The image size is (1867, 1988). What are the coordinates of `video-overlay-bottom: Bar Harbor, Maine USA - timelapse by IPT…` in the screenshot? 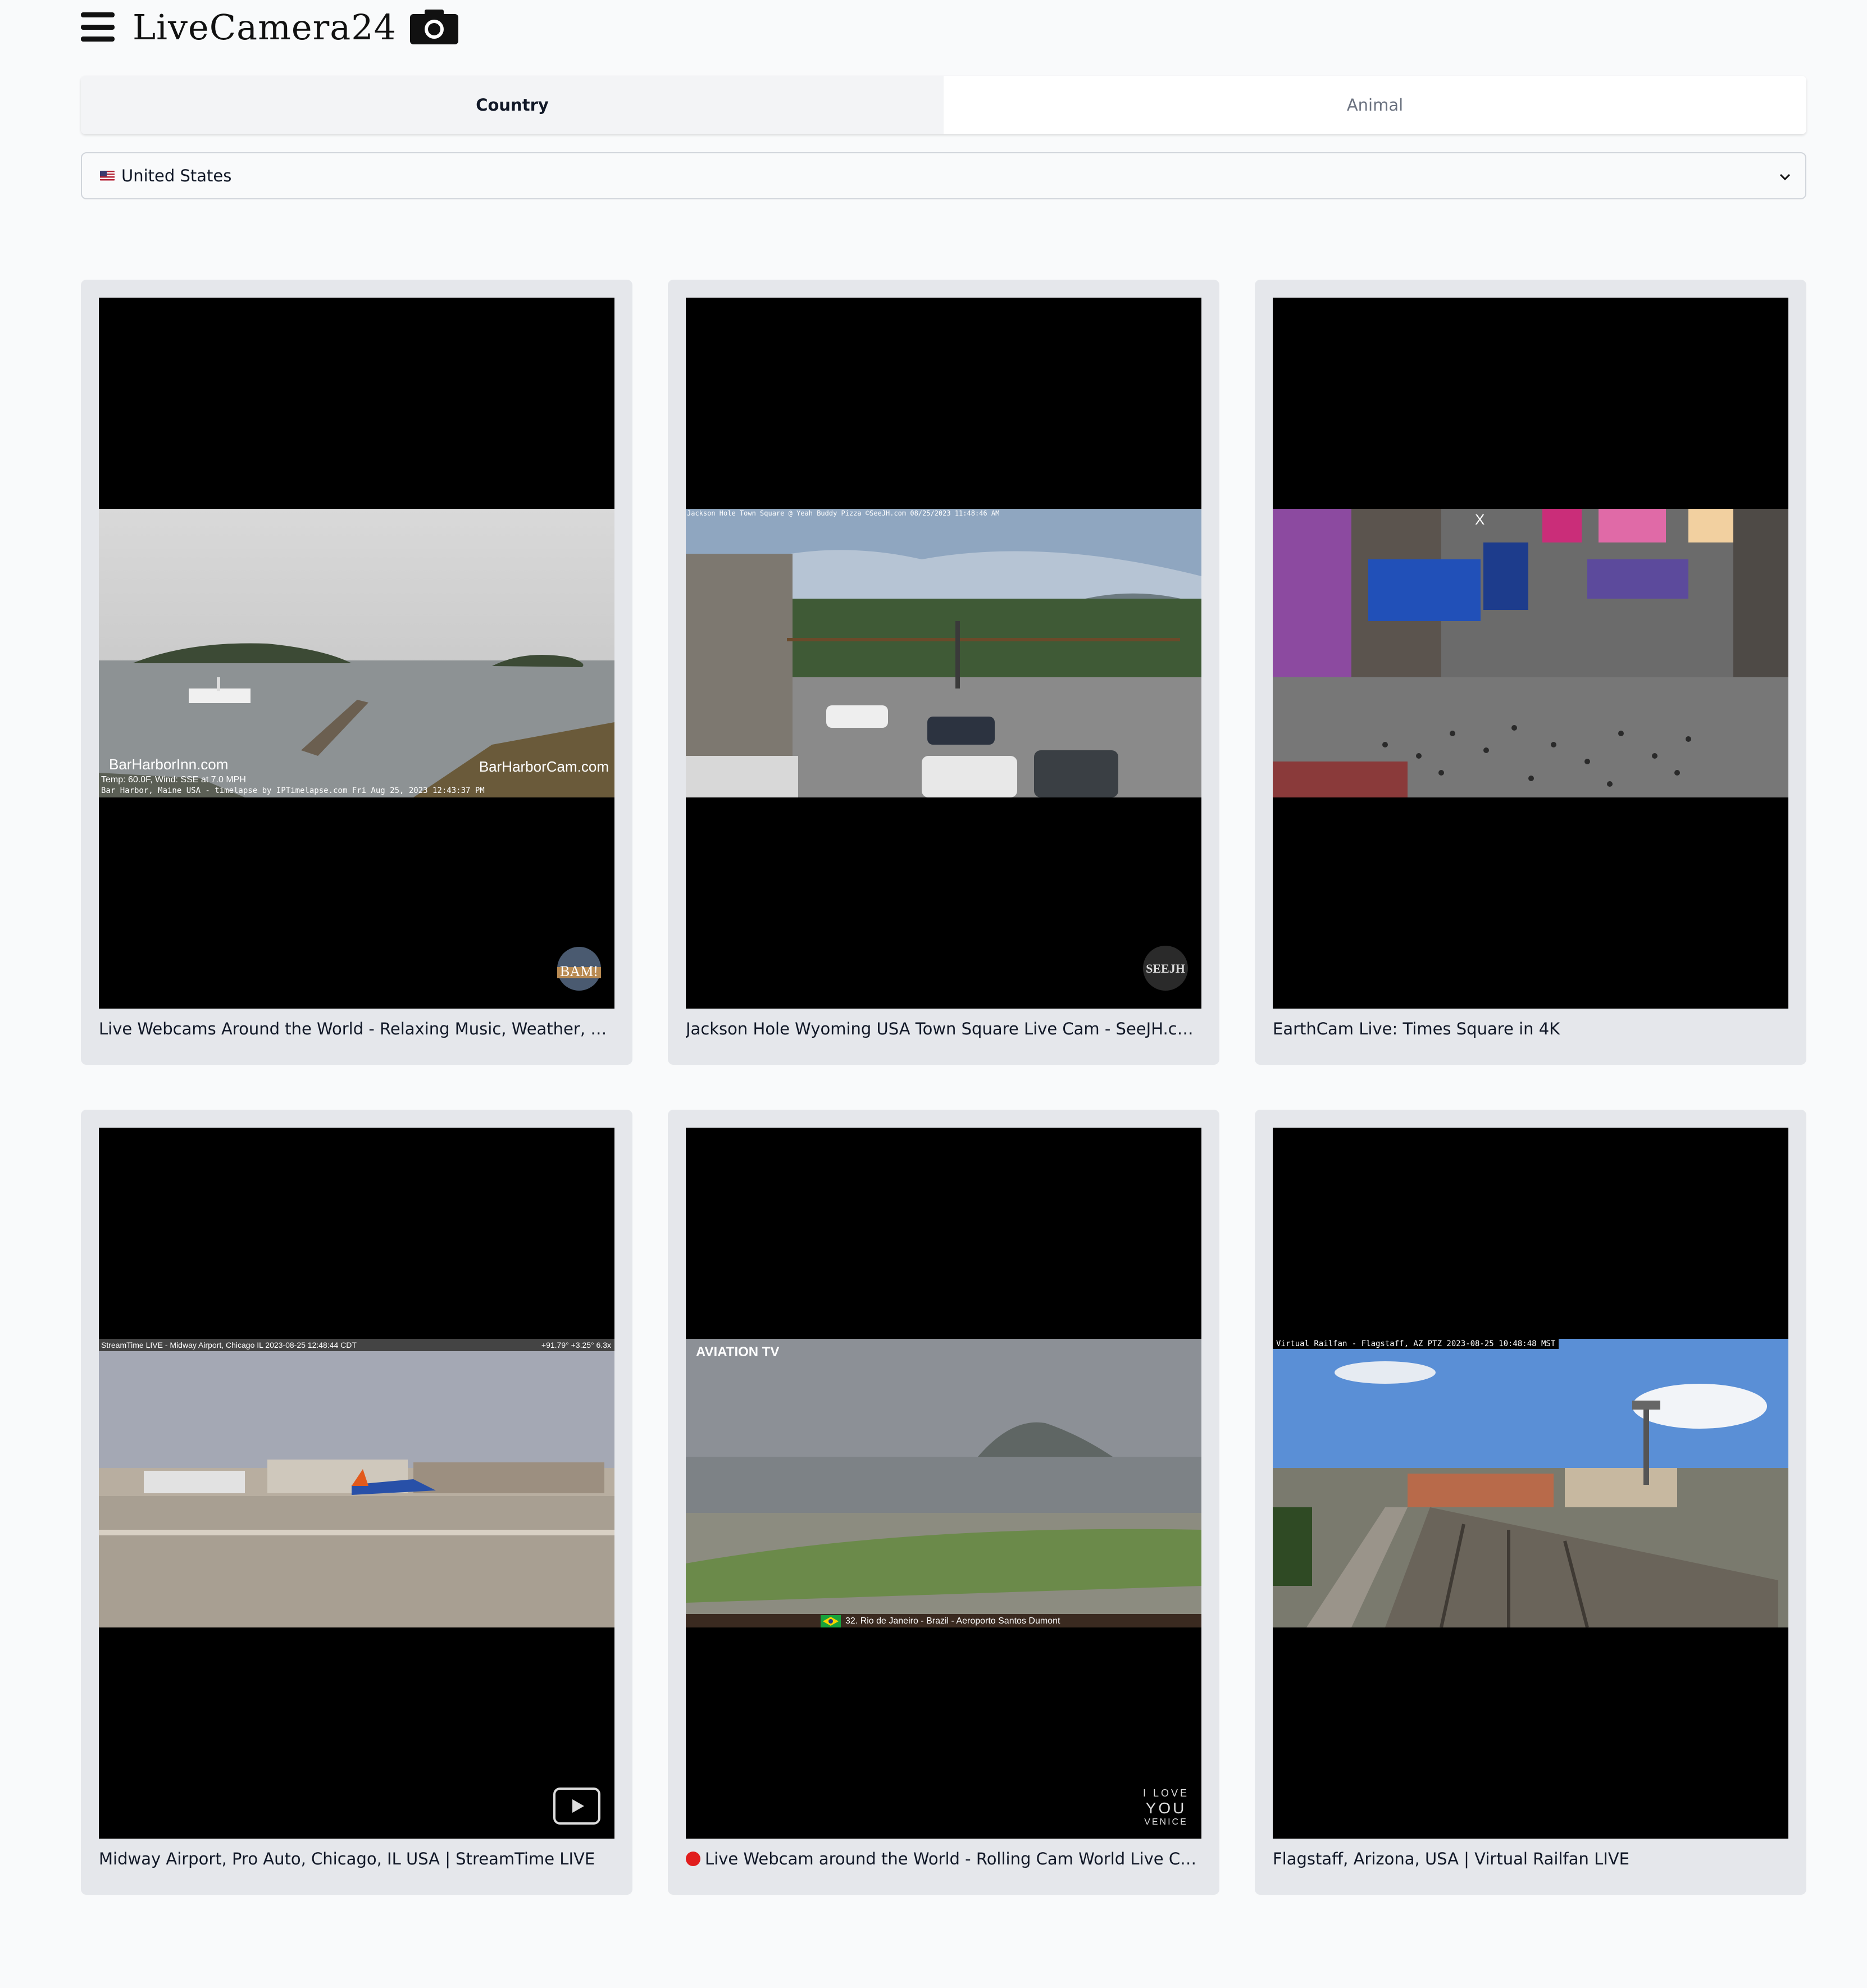 It's located at (293, 790).